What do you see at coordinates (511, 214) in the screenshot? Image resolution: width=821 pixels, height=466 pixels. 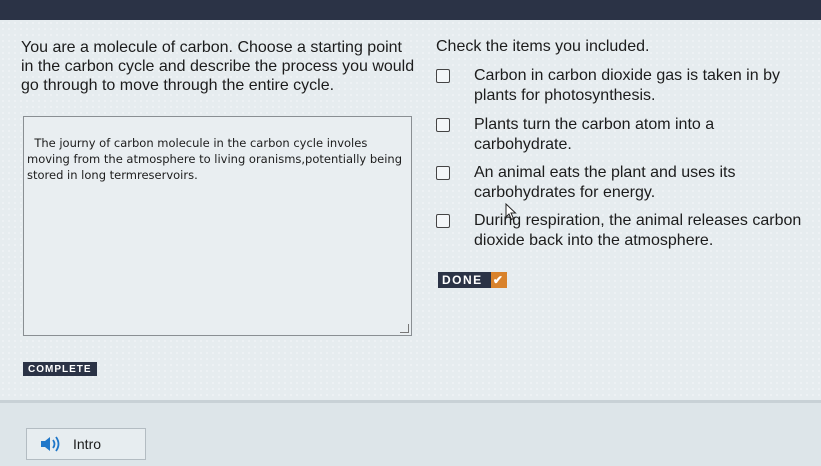 I see `mouse-cursor-icon` at bounding box center [511, 214].